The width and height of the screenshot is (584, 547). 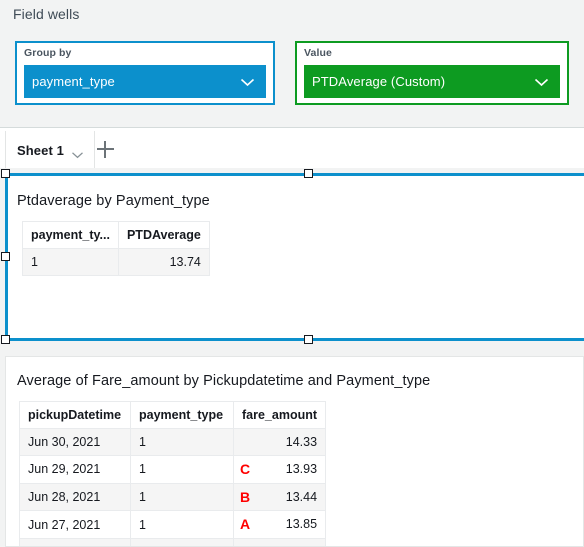 I want to click on table-row: Jun 28, 2021 1 B 13.44, so click(x=173, y=497).